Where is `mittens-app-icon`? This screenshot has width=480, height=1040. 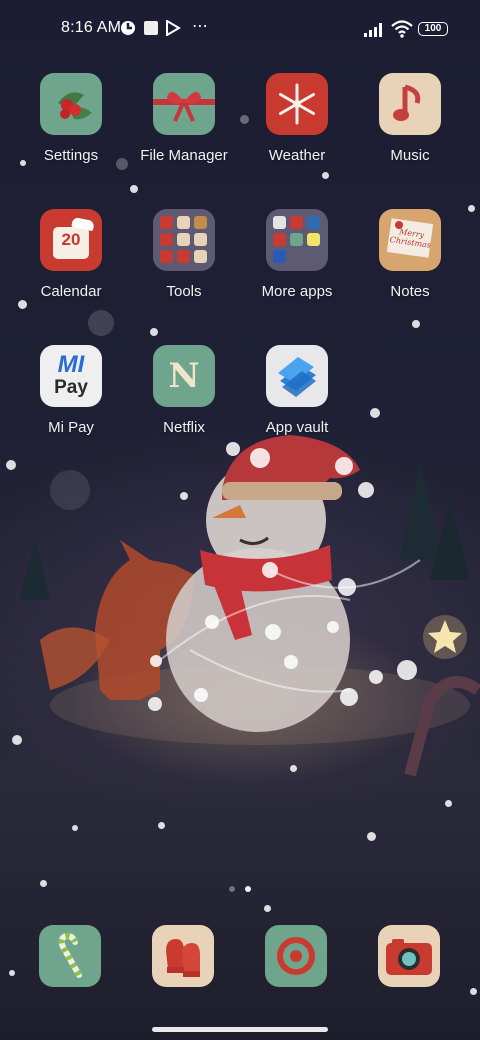 mittens-app-icon is located at coordinates (183, 956).